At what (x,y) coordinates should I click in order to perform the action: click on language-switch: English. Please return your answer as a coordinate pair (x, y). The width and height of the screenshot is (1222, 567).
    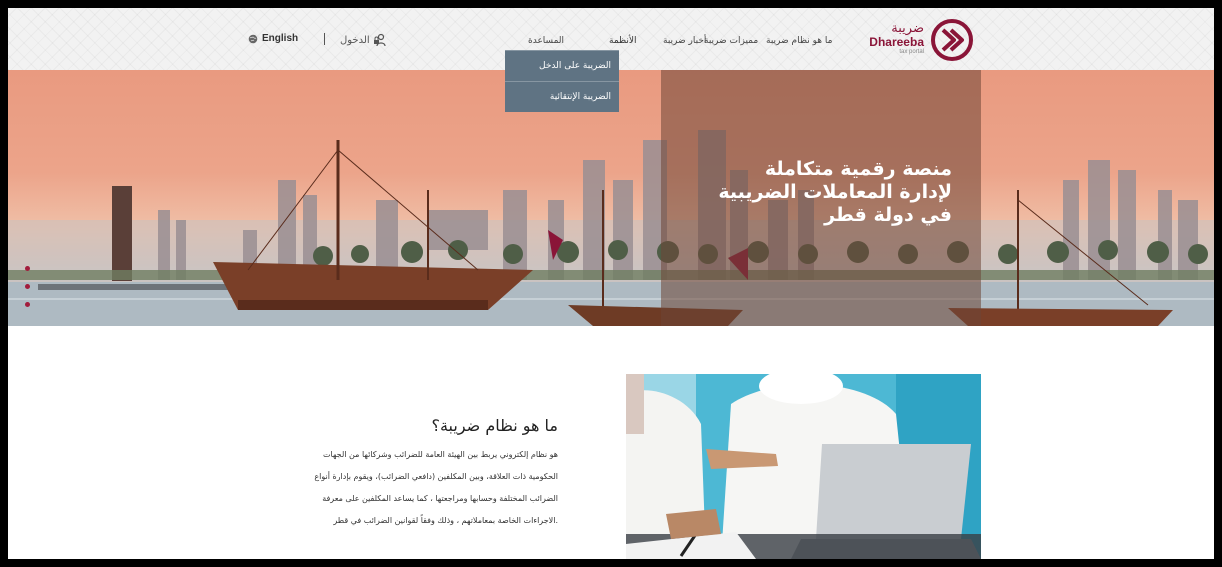
    Looking at the image, I should click on (273, 38).